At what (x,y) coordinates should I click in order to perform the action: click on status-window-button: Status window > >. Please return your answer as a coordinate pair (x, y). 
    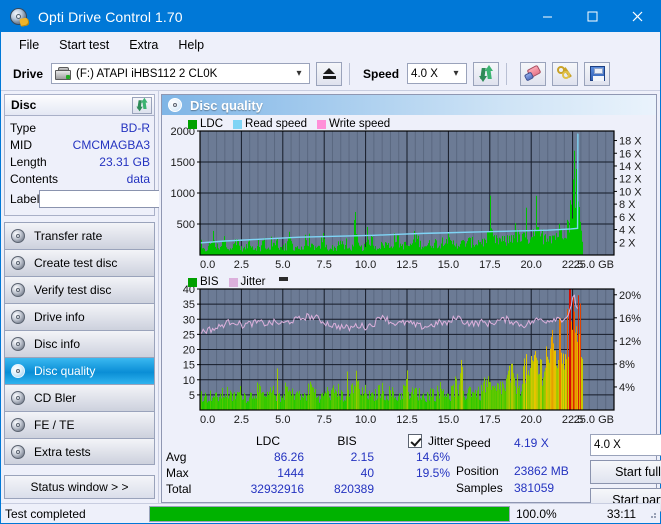
    Looking at the image, I should click on (79, 487).